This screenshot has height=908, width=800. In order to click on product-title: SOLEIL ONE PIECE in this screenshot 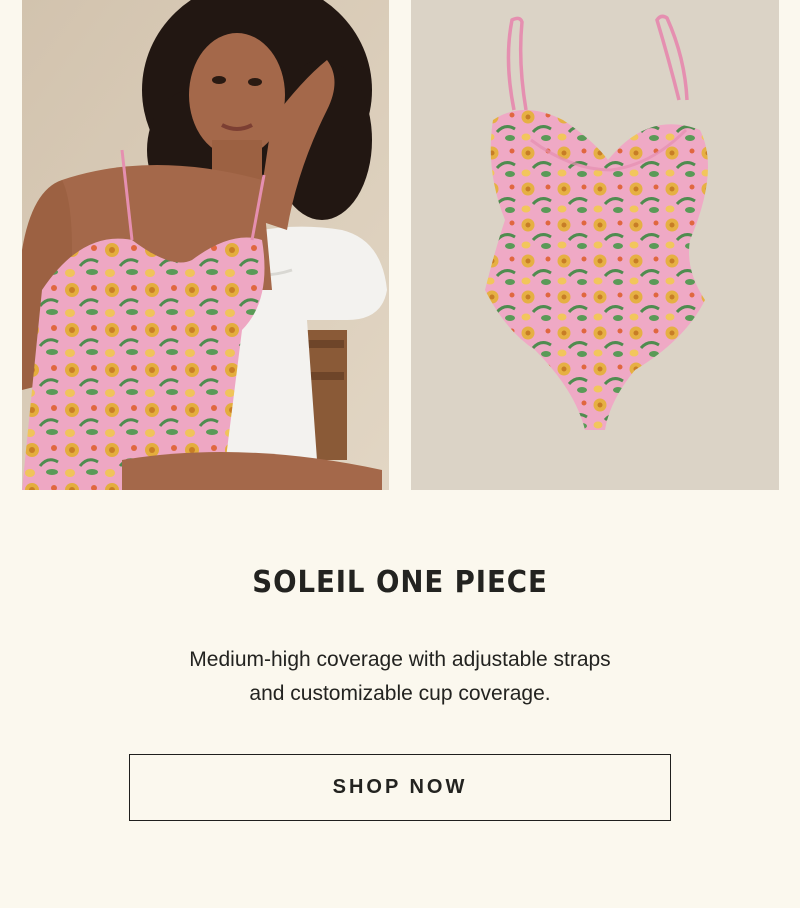, I will do `click(400, 582)`.